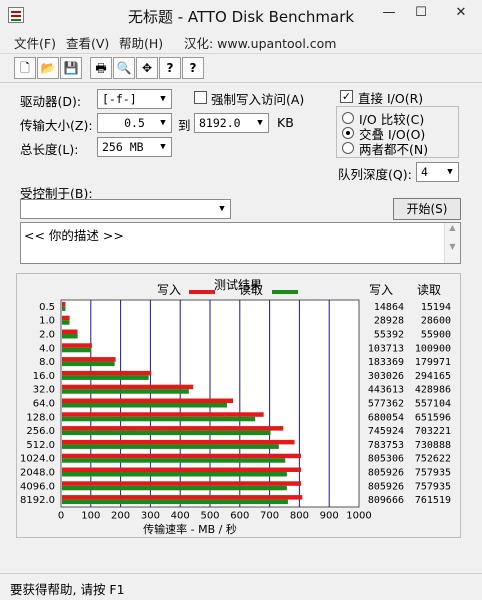  I want to click on total-length-label: 总长度(L):, so click(49, 149).